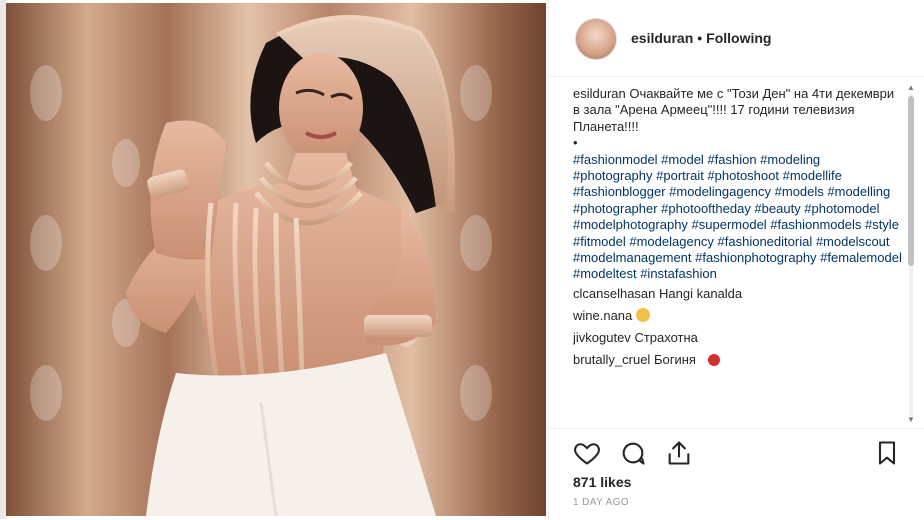  Describe the element at coordinates (614, 293) in the screenshot. I see `comment-username: clcanselhasan` at that location.